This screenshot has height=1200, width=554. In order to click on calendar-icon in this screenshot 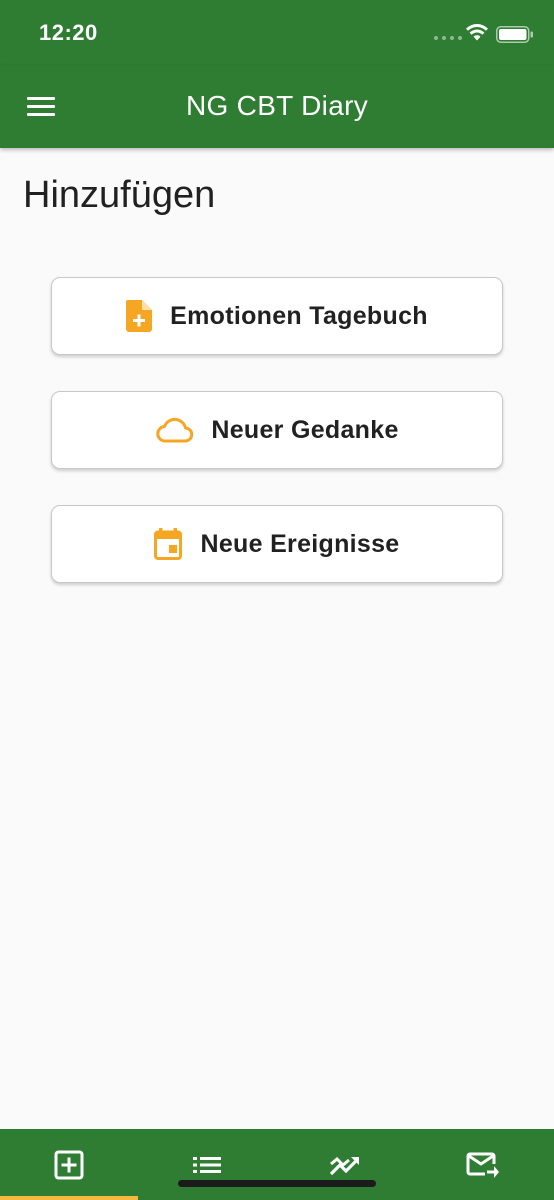, I will do `click(168, 544)`.